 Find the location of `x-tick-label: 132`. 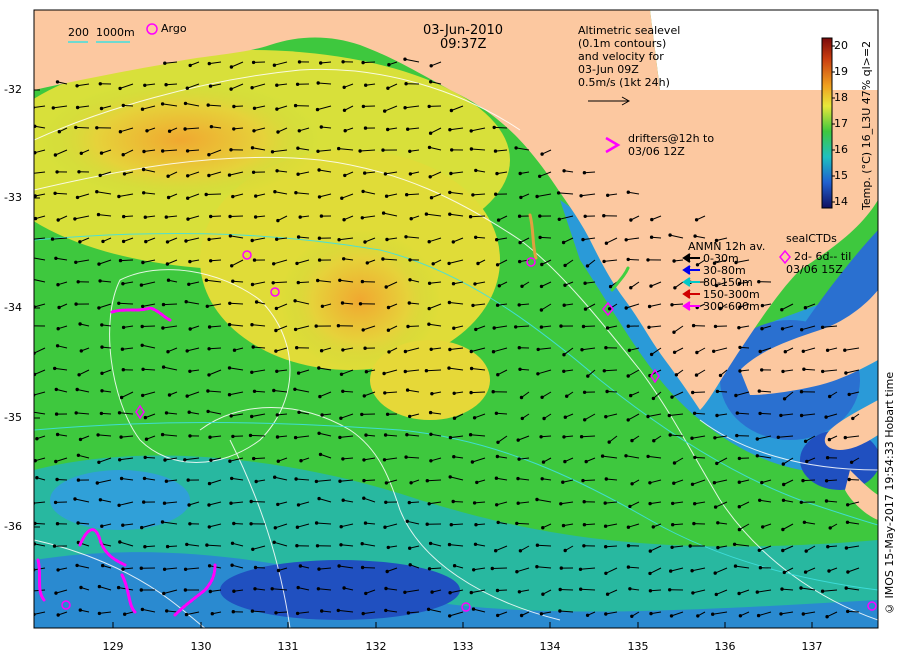

x-tick-label: 132 is located at coordinates (376, 646).